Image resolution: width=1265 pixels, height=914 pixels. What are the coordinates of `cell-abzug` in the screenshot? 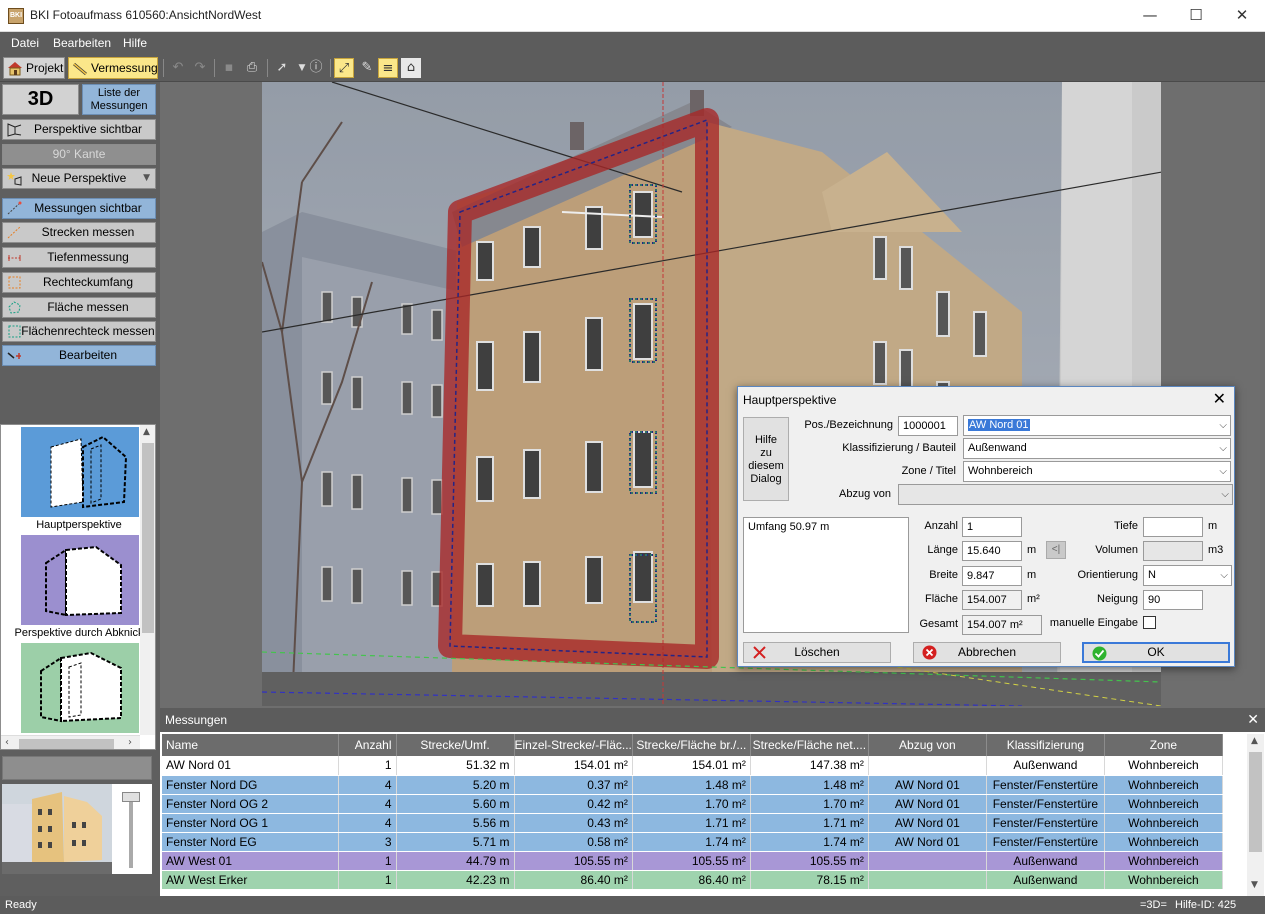 It's located at (927, 861).